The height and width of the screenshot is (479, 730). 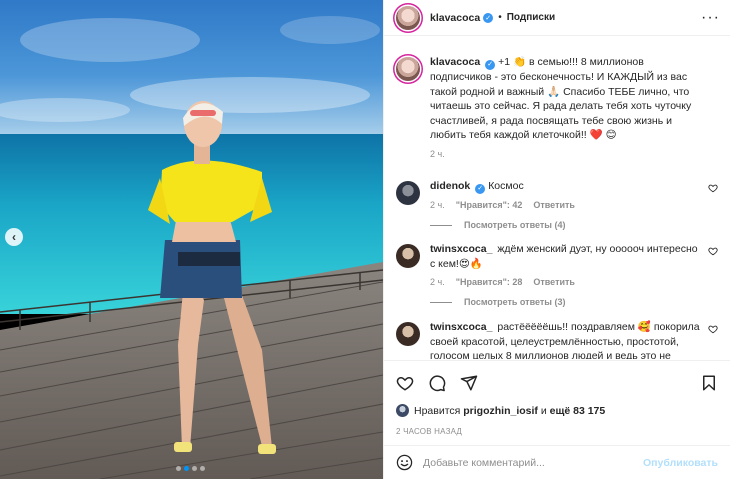 I want to click on publish-button: Опубликовать, so click(x=680, y=463).